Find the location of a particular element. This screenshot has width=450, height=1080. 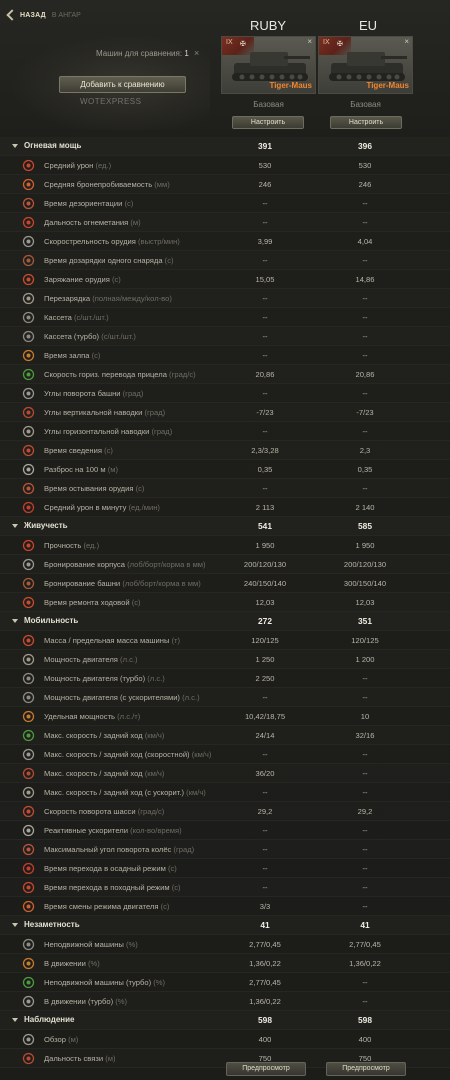

stat-name: Кассета (с/шт./шт.) is located at coordinates (76, 317).